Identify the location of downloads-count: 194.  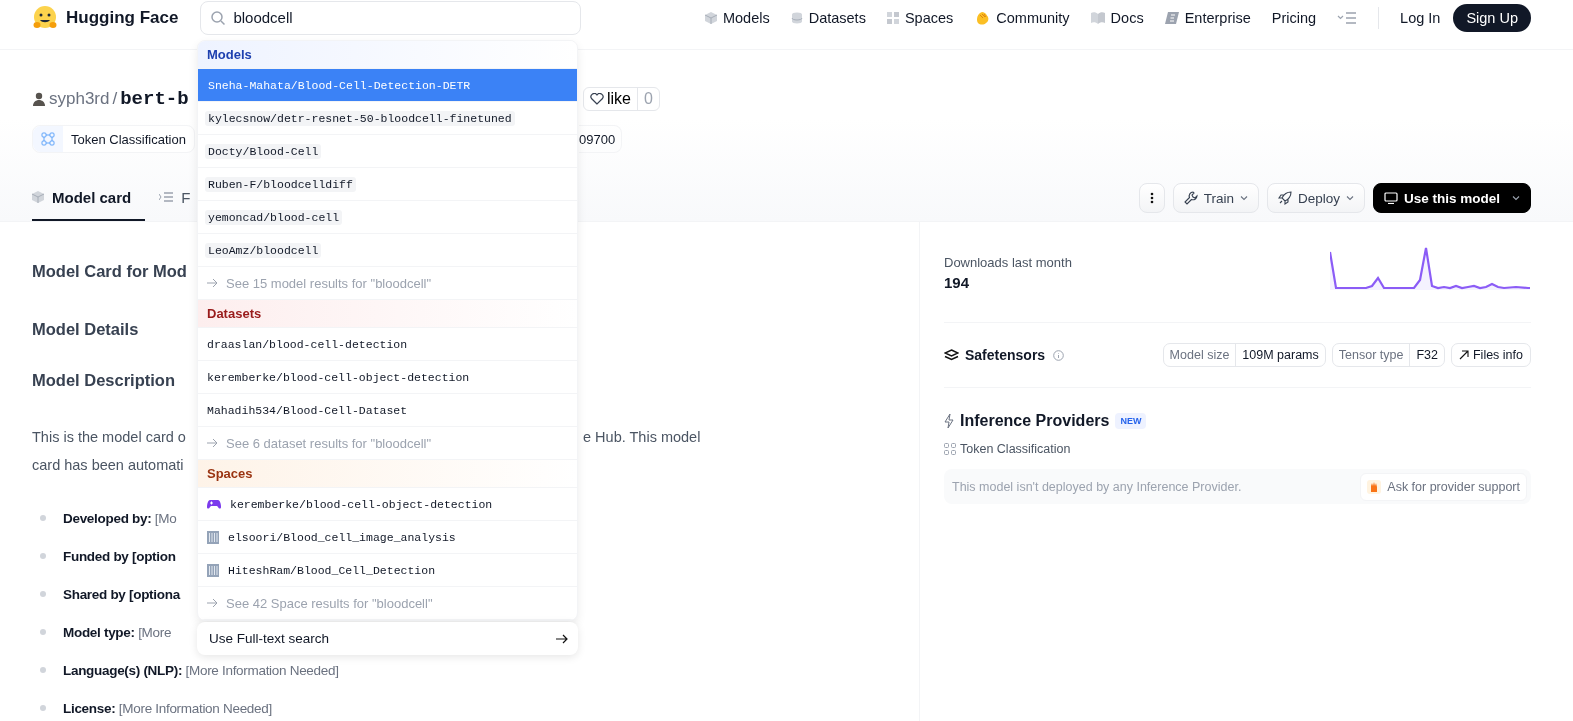
(957, 282).